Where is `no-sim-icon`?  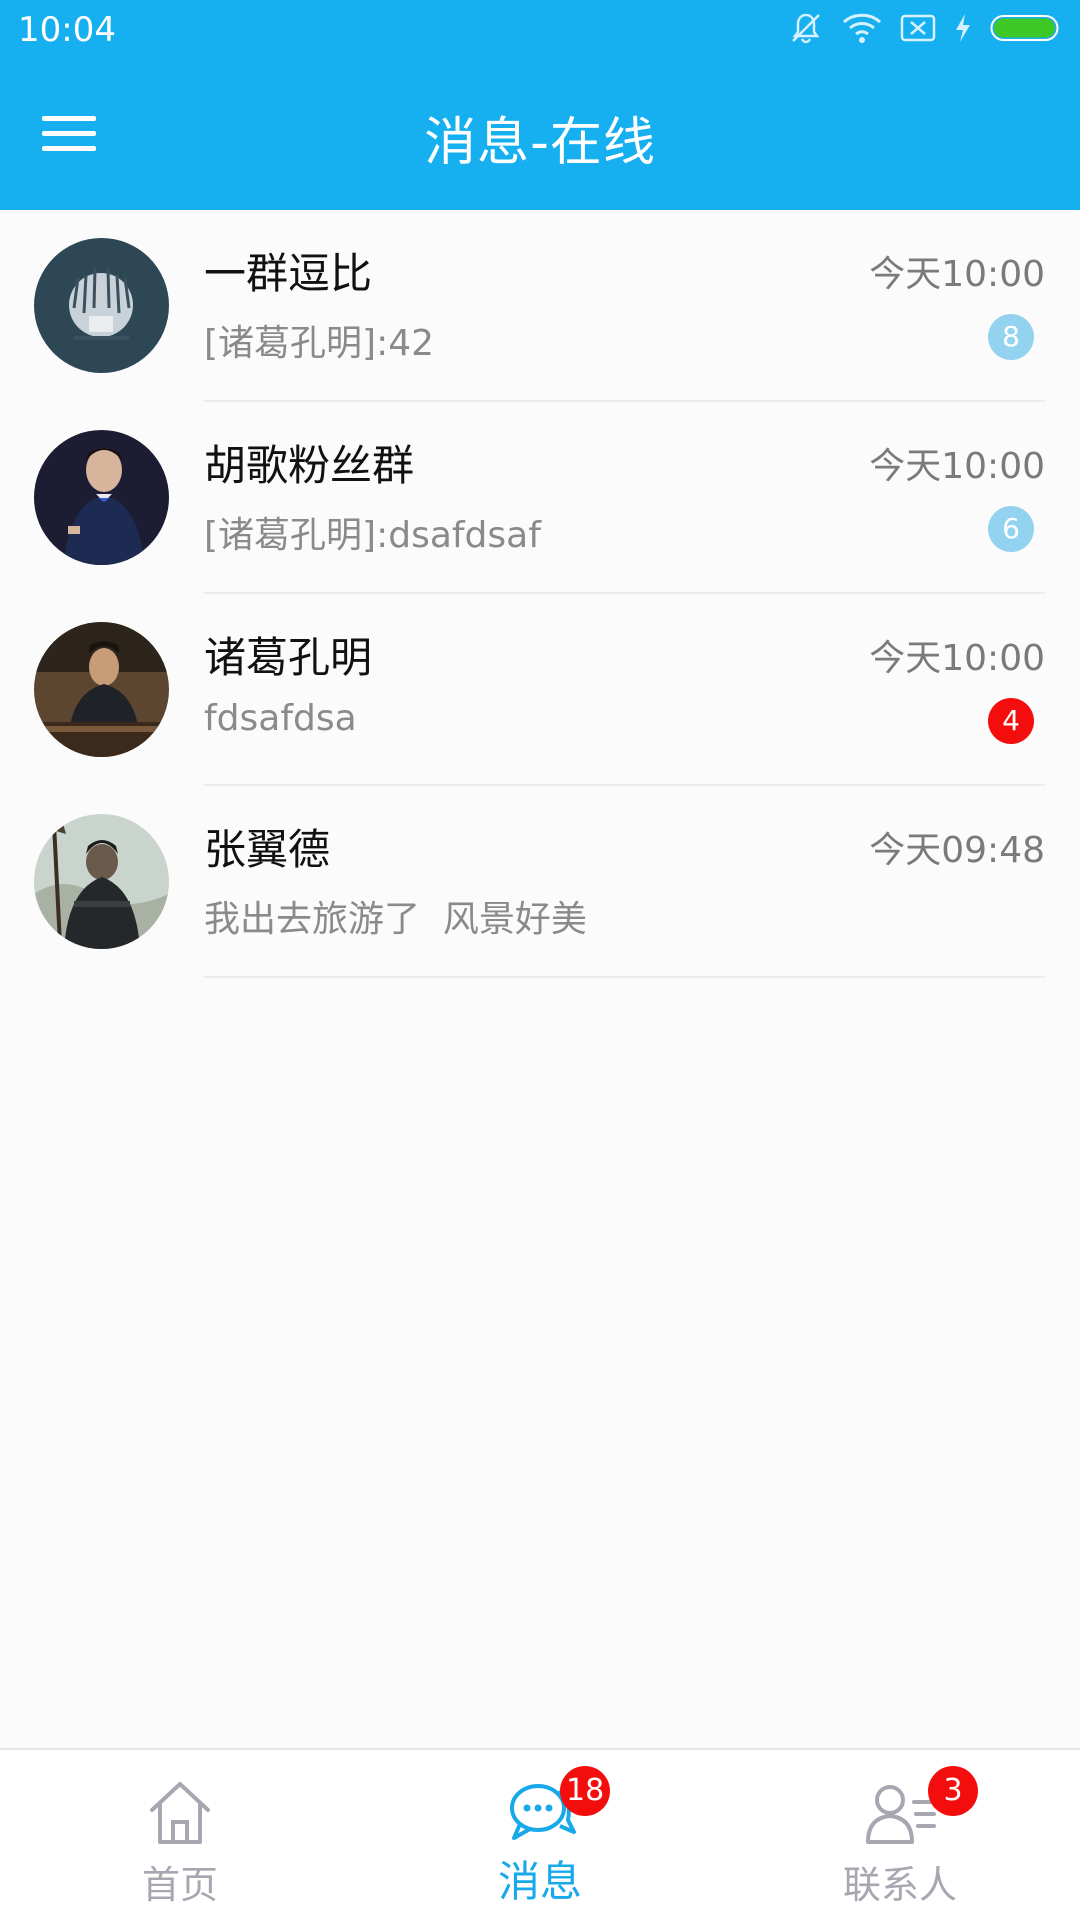 no-sim-icon is located at coordinates (918, 30).